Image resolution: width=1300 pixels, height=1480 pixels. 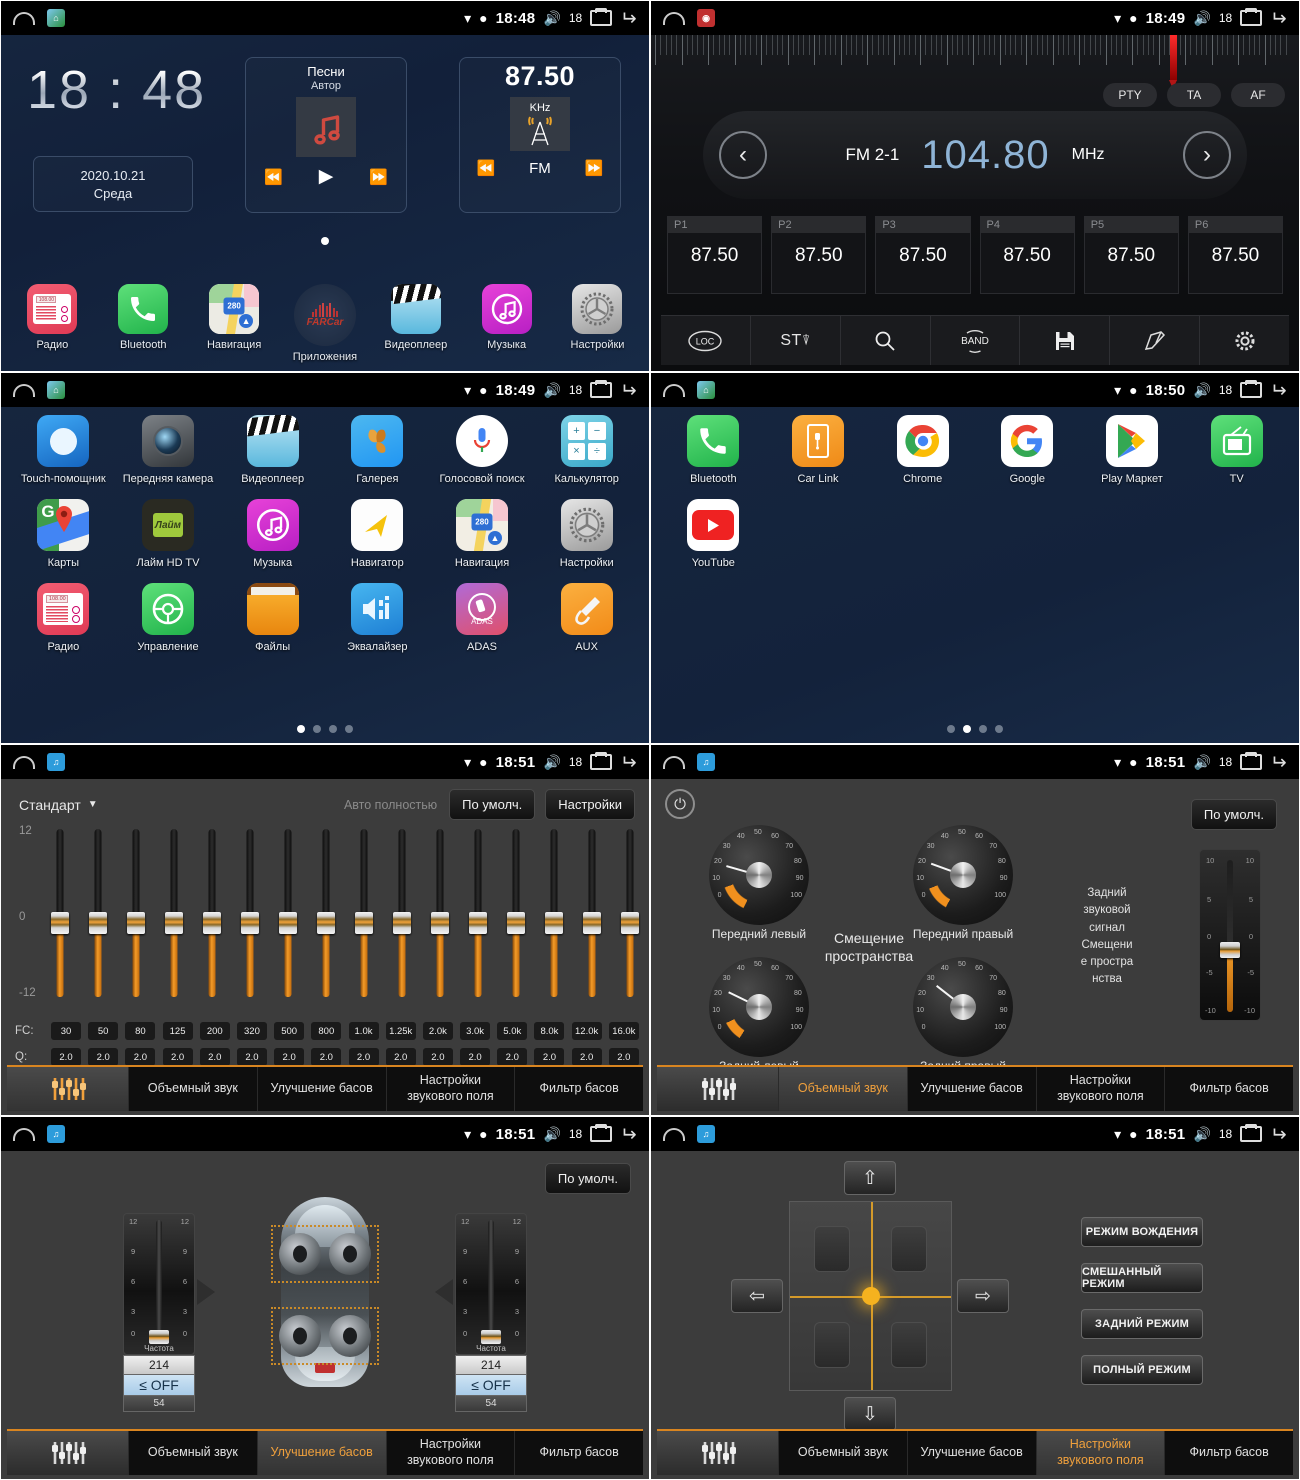 What do you see at coordinates (416, 323) in the screenshot?
I see `dock-item-video: Видеоплеер` at bounding box center [416, 323].